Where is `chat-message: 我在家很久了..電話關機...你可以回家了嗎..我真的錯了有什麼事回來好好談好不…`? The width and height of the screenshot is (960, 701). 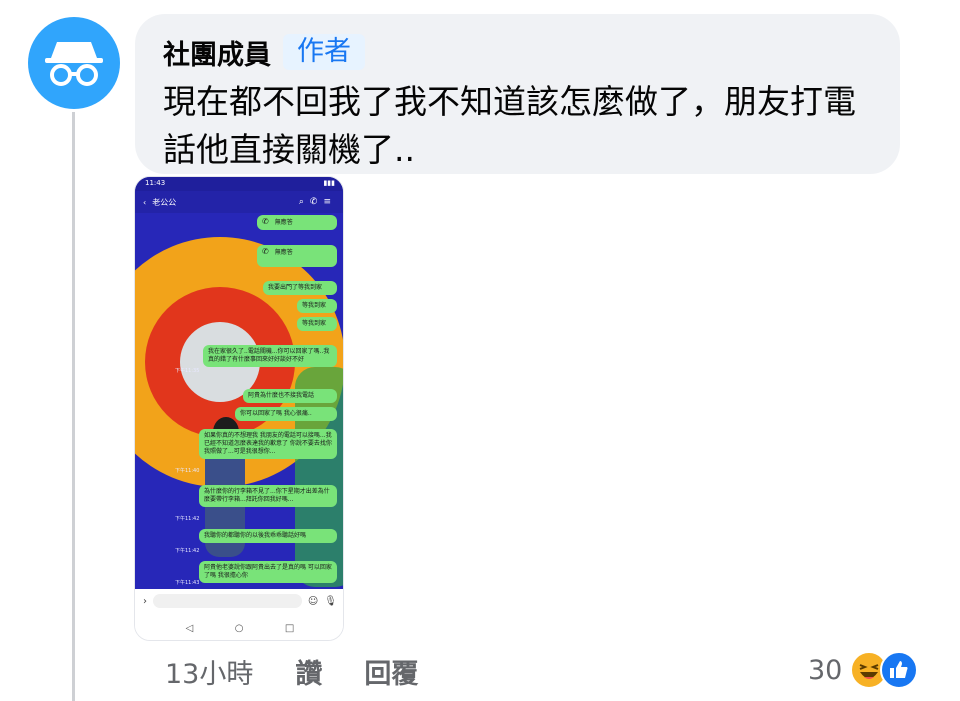 chat-message: 我在家很久了..電話關機...你可以回家了嗎..我真的錯了有什麼事回來好好談好不… is located at coordinates (270, 356).